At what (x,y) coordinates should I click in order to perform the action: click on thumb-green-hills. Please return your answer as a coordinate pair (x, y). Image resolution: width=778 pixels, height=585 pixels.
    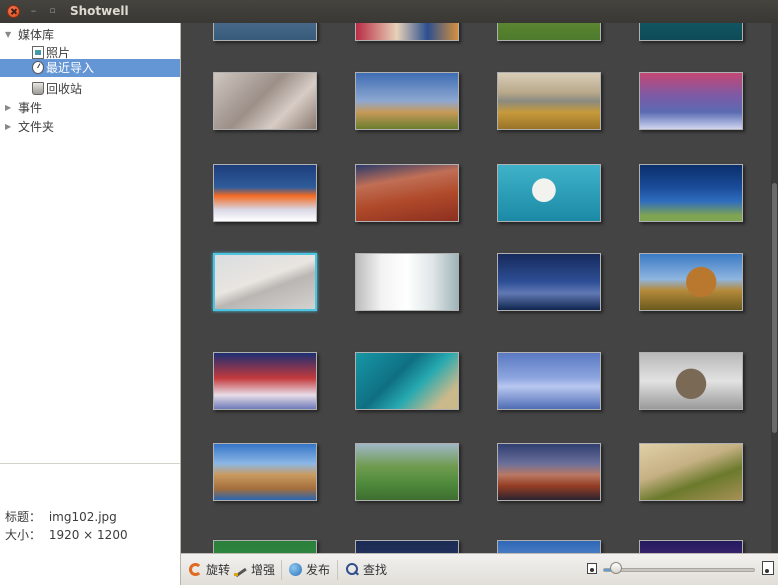
    Looking at the image, I should click on (407, 472).